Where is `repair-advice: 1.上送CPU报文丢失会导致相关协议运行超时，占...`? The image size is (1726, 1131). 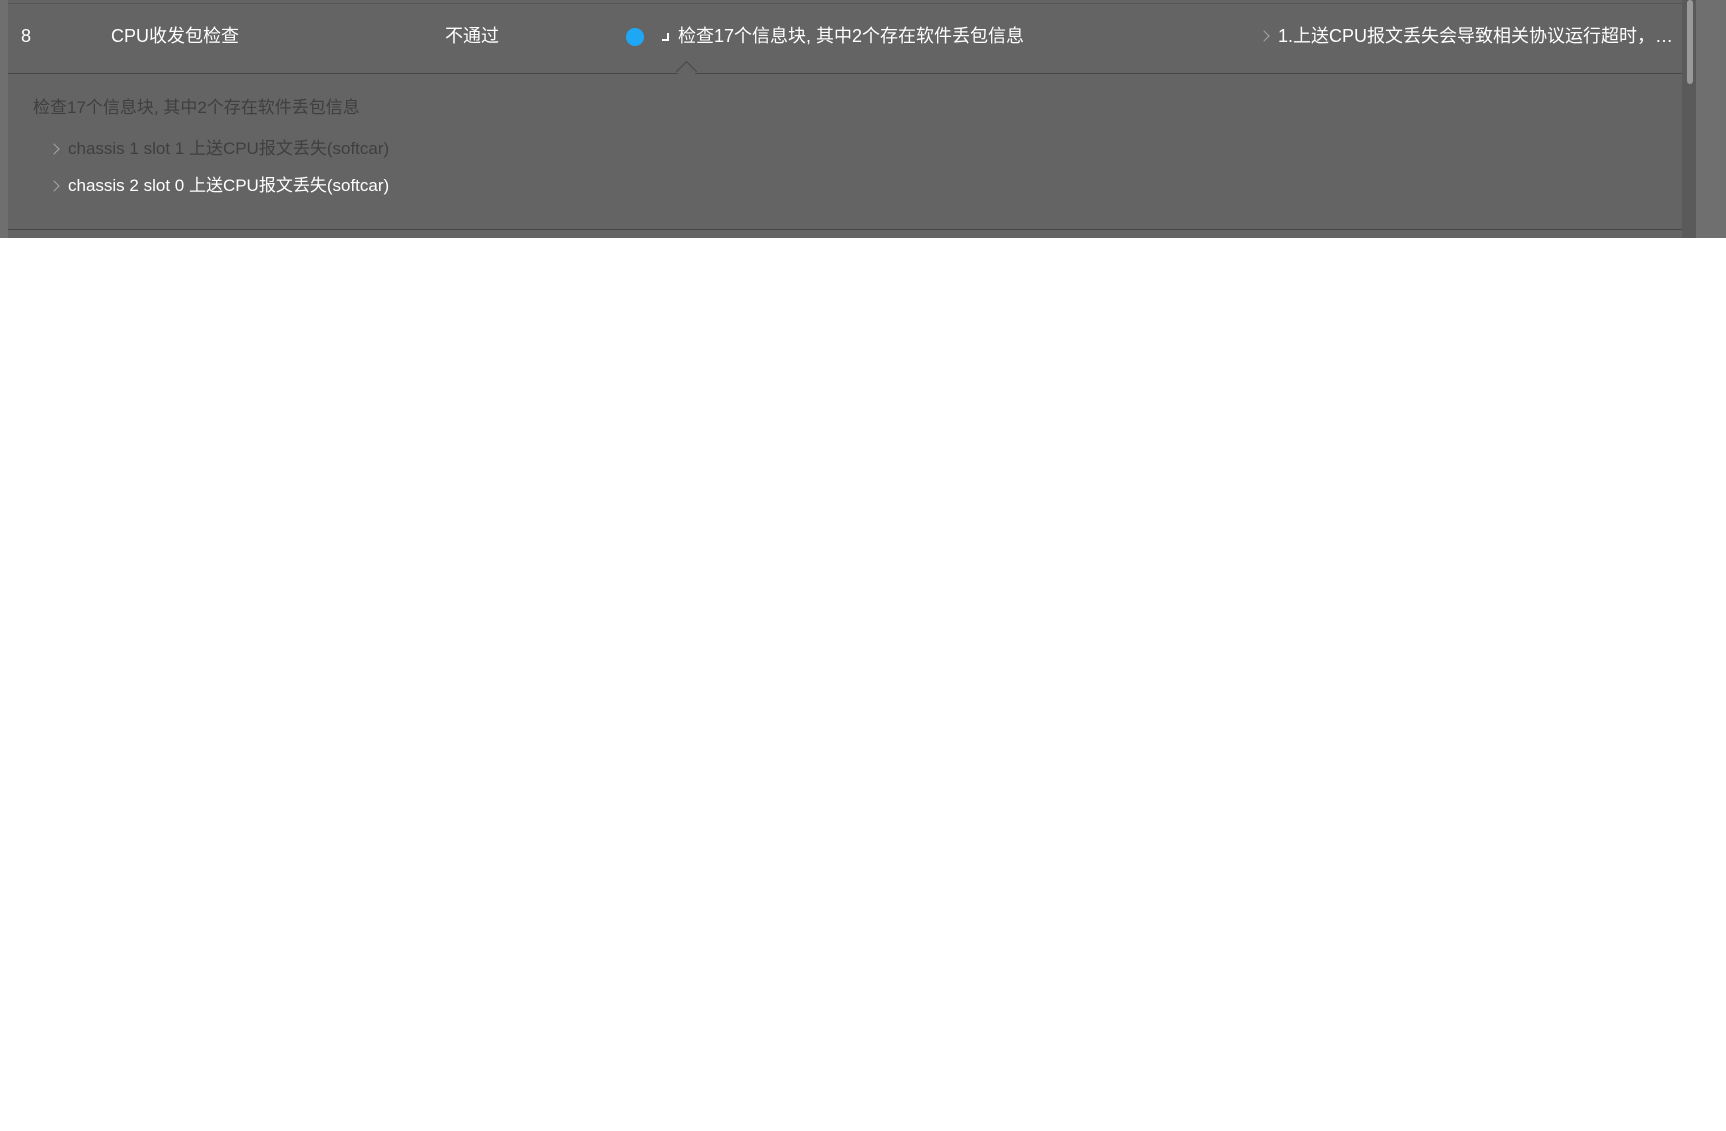 repair-advice: 1.上送CPU报文丢失会导致相关协议运行超时，占... is located at coordinates (1478, 36).